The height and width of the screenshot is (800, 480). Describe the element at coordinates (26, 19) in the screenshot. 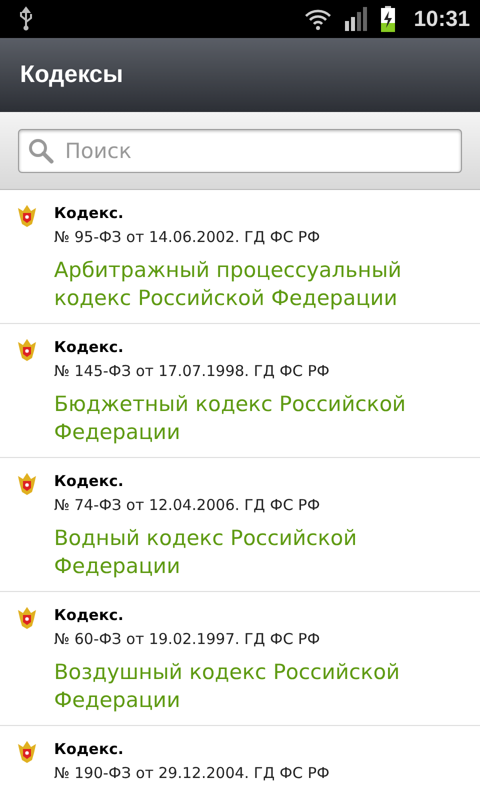

I see `usb-icon` at that location.